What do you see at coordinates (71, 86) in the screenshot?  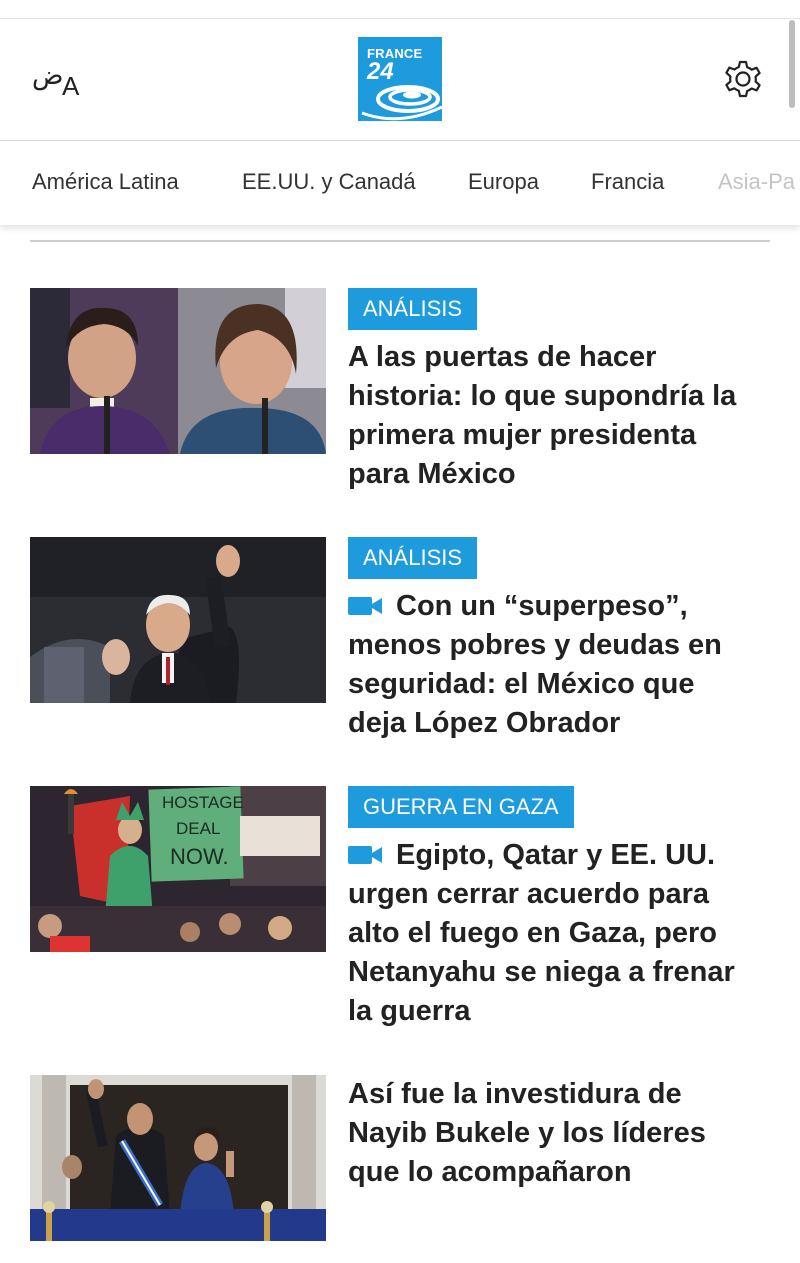 I see `latin-letter: A` at bounding box center [71, 86].